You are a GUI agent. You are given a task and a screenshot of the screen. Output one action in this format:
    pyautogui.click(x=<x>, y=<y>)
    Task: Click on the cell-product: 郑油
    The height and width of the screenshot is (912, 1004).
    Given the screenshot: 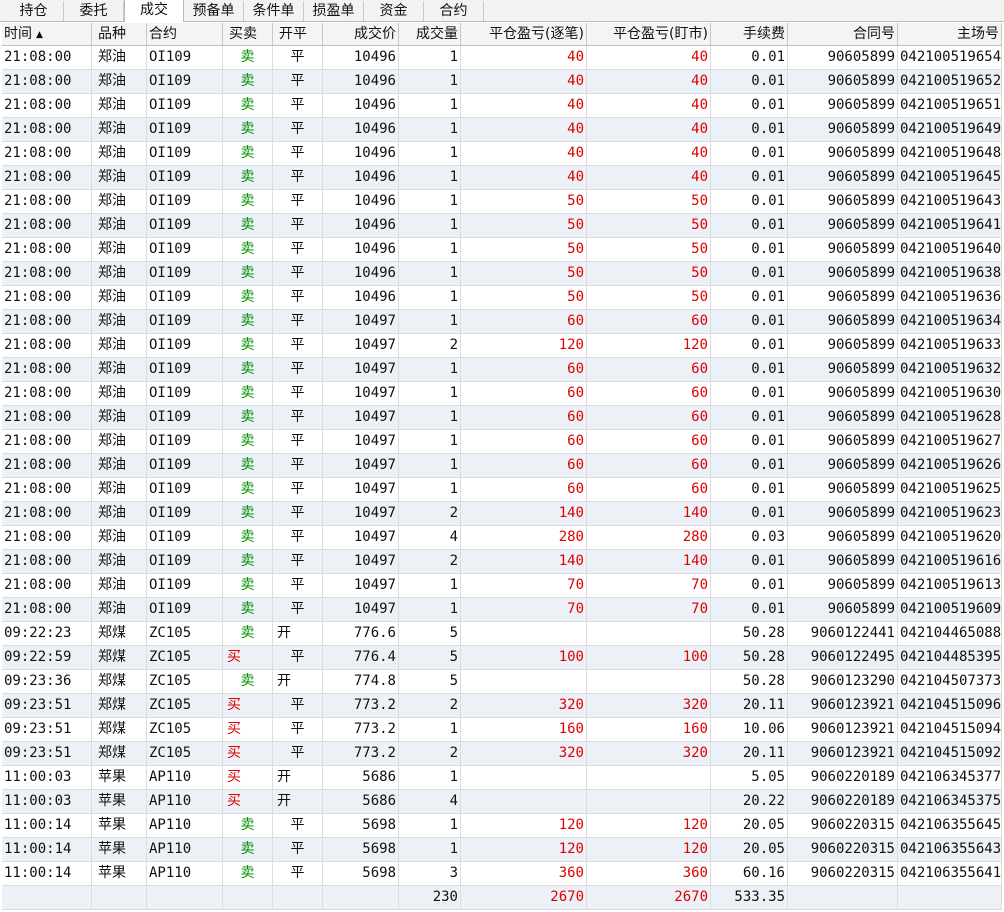 What is the action you would take?
    pyautogui.click(x=119, y=321)
    